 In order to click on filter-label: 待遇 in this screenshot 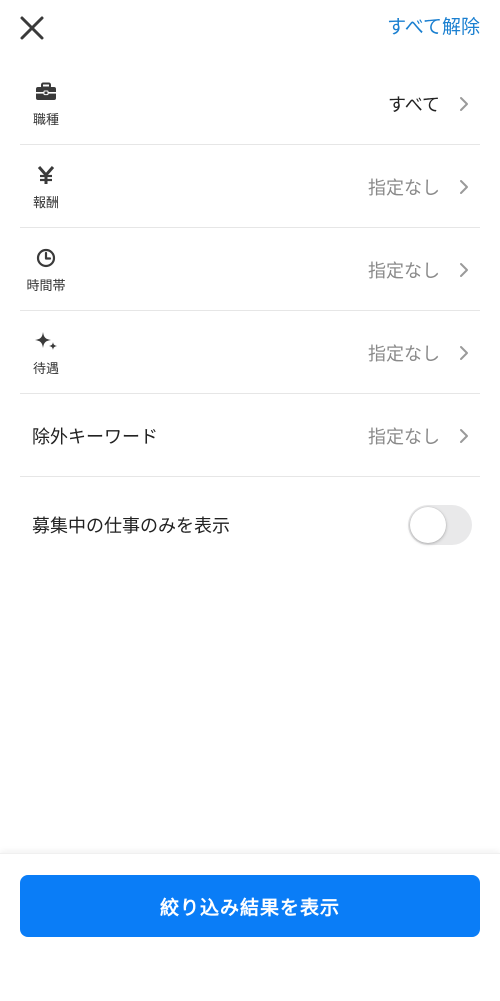, I will do `click(45, 369)`.